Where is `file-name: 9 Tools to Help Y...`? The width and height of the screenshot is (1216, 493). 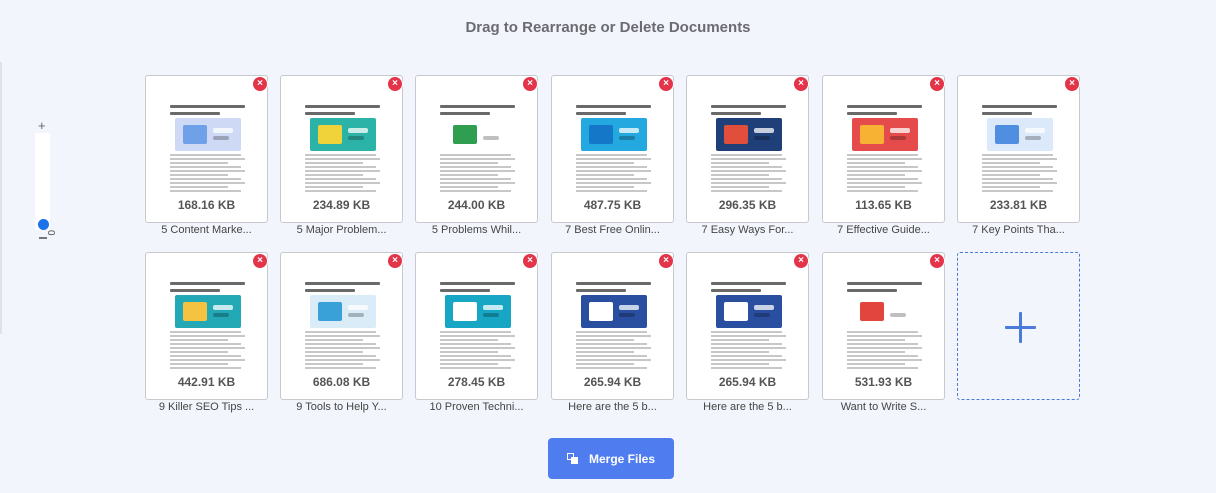
file-name: 9 Tools to Help Y... is located at coordinates (341, 407).